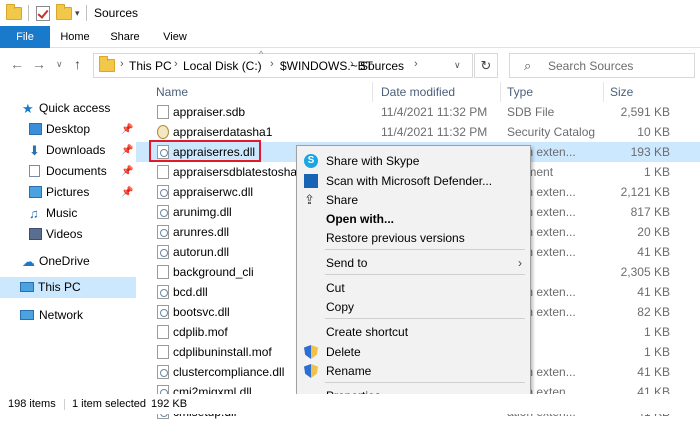 This screenshot has width=700, height=422. What do you see at coordinates (169, 404) in the screenshot?
I see `status-size: 192 KB` at bounding box center [169, 404].